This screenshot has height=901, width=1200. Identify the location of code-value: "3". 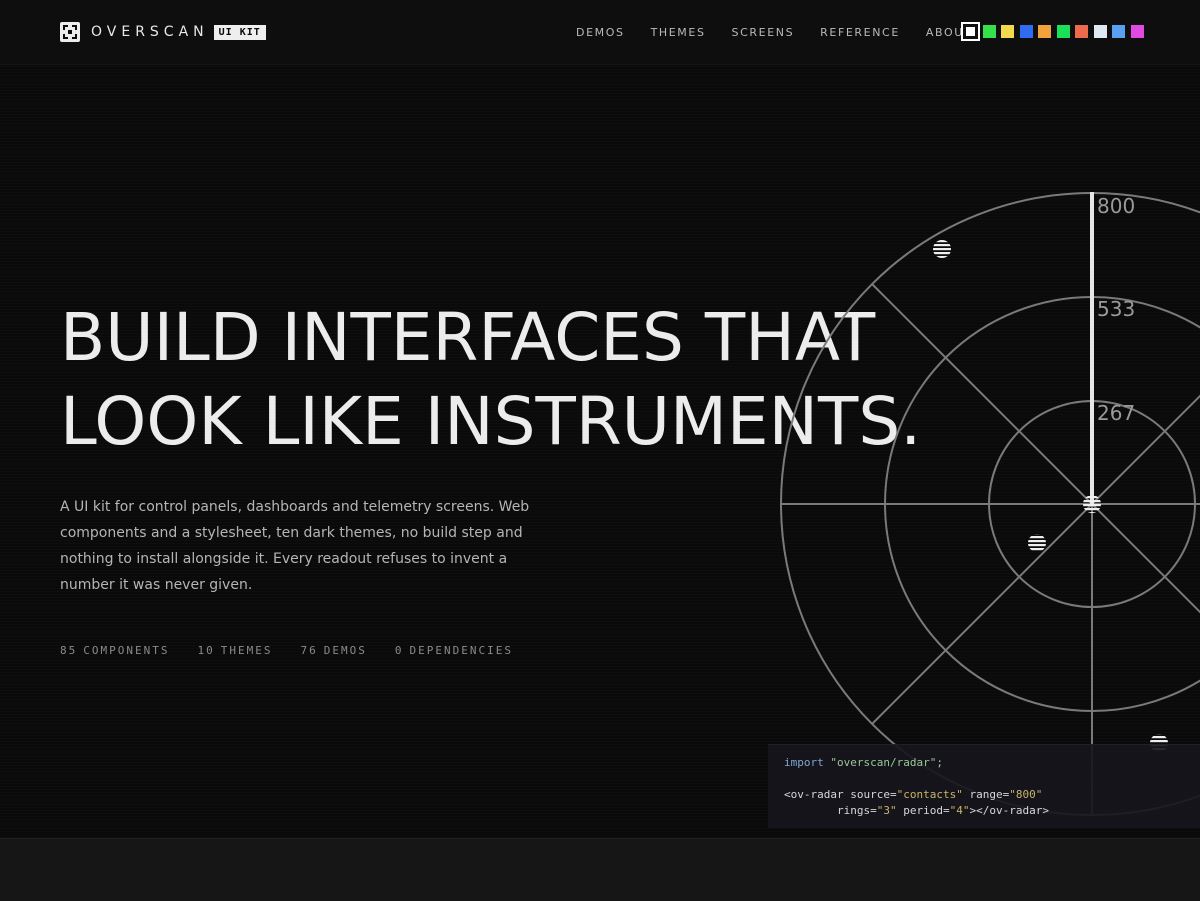
(886, 810).